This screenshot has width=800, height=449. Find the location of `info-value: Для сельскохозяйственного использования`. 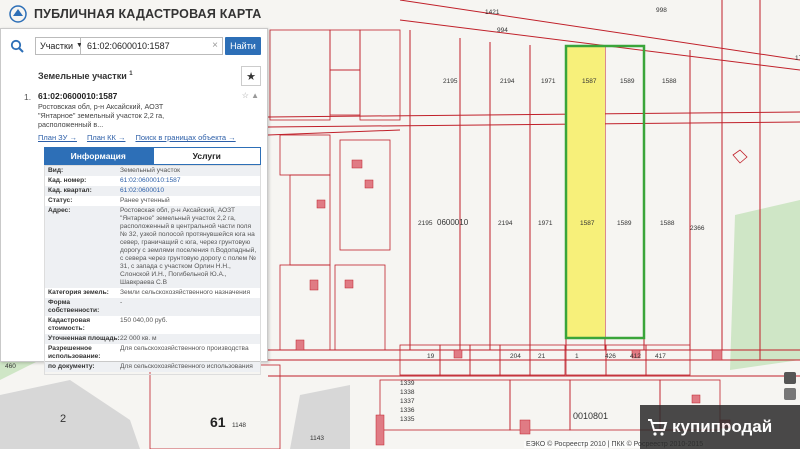

info-value: Для сельскохозяйственного использования is located at coordinates (186, 366).